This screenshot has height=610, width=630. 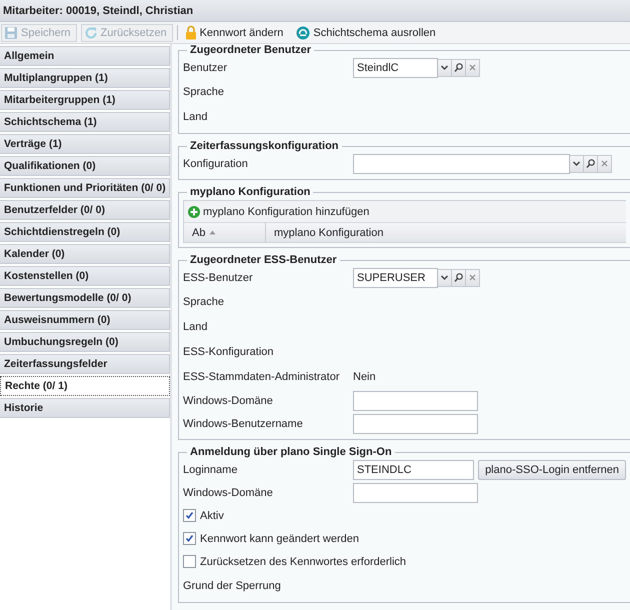 What do you see at coordinates (85, 342) in the screenshot?
I see `sidebar-item: Umbuchungsregeln (0)` at bounding box center [85, 342].